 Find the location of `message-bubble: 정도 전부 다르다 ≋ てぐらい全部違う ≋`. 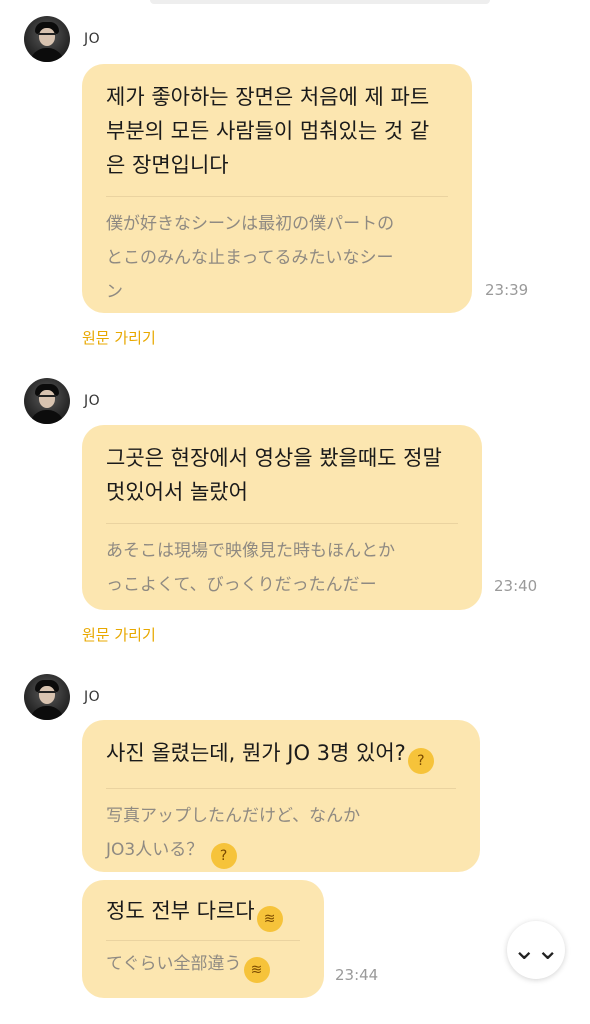

message-bubble: 정도 전부 다르다 ≋ てぐらい全部違う ≋ is located at coordinates (203, 939).